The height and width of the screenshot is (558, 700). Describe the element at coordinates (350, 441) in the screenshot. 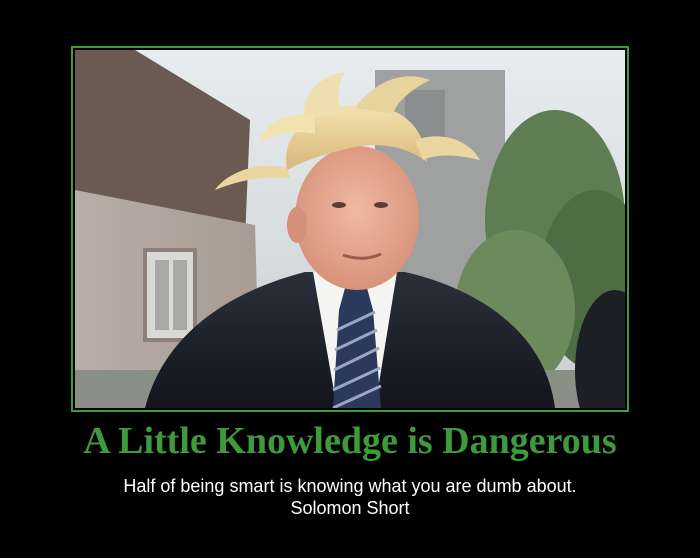

I see `poster-title: A Little Knowledge is Dangerous` at that location.